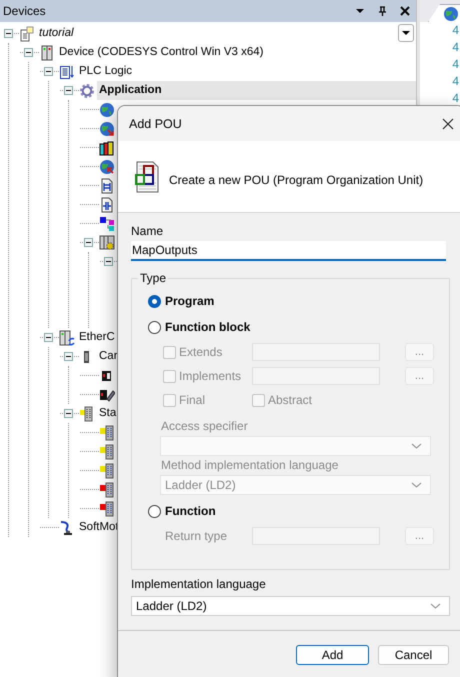 The height and width of the screenshot is (677, 460). I want to click on dropdown-button, so click(406, 33).